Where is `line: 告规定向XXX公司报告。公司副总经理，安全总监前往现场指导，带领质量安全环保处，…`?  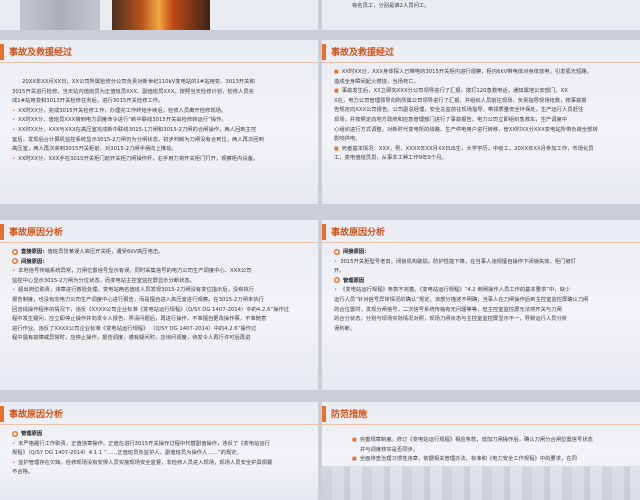 line: 告规定向XXX公司报告。公司副总经理，安全总监前往现场指导，带领质量安全环保处，… is located at coordinates (459, 110).